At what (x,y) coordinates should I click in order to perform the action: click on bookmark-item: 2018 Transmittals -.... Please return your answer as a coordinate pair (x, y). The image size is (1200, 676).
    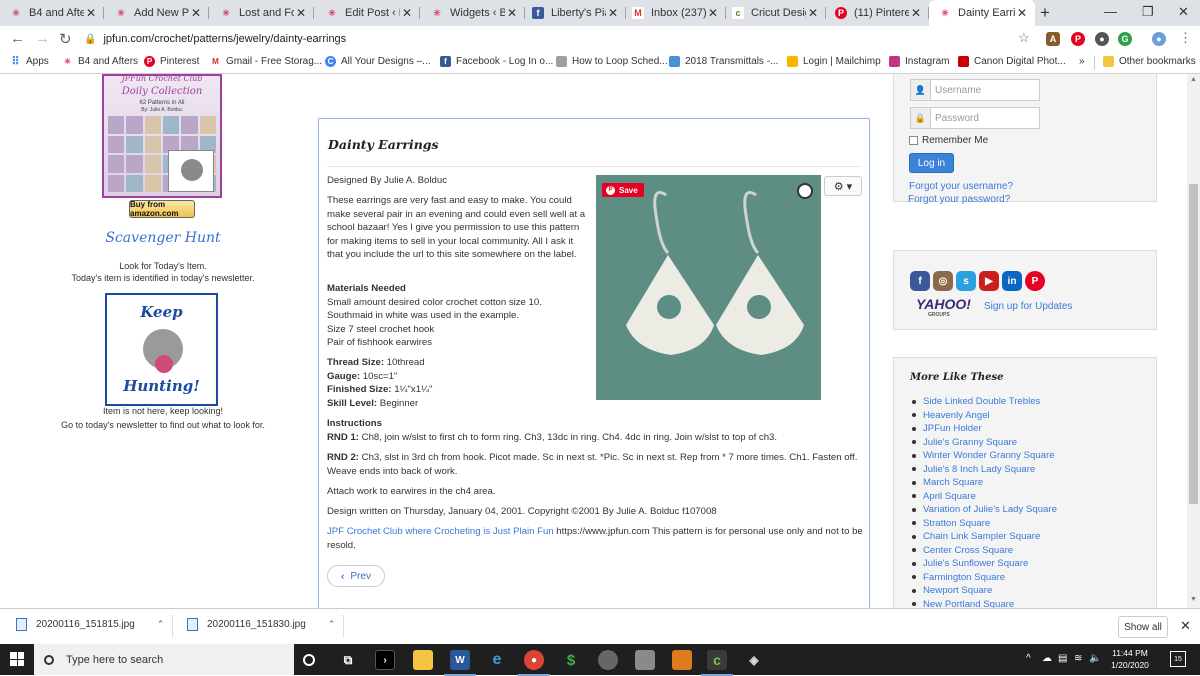
    Looking at the image, I should click on (723, 61).